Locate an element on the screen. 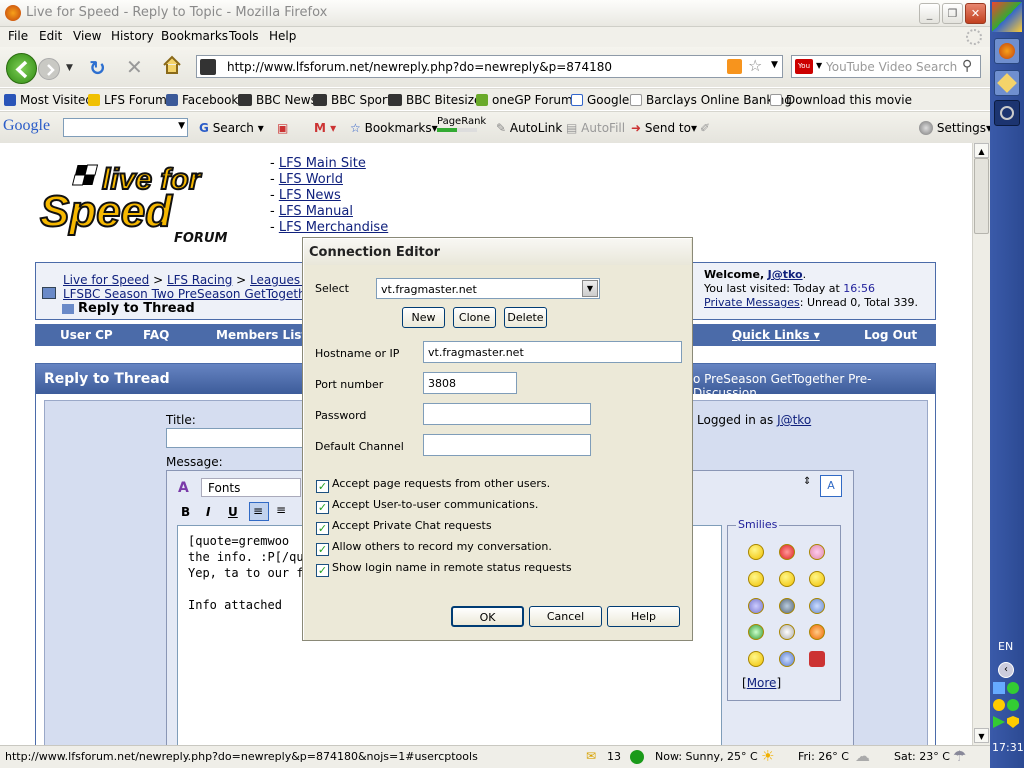 The image size is (1024, 768). autolink-button: ✎ AutoLink is located at coordinates (529, 128).